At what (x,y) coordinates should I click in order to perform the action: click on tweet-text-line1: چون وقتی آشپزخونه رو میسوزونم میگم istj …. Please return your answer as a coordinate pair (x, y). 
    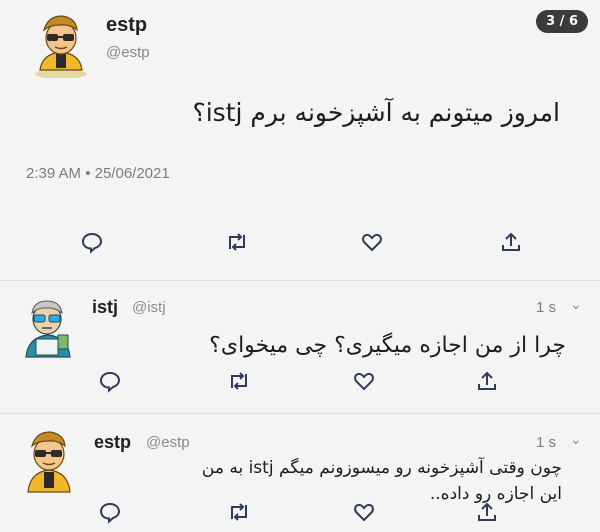
    Looking at the image, I should click on (381, 468).